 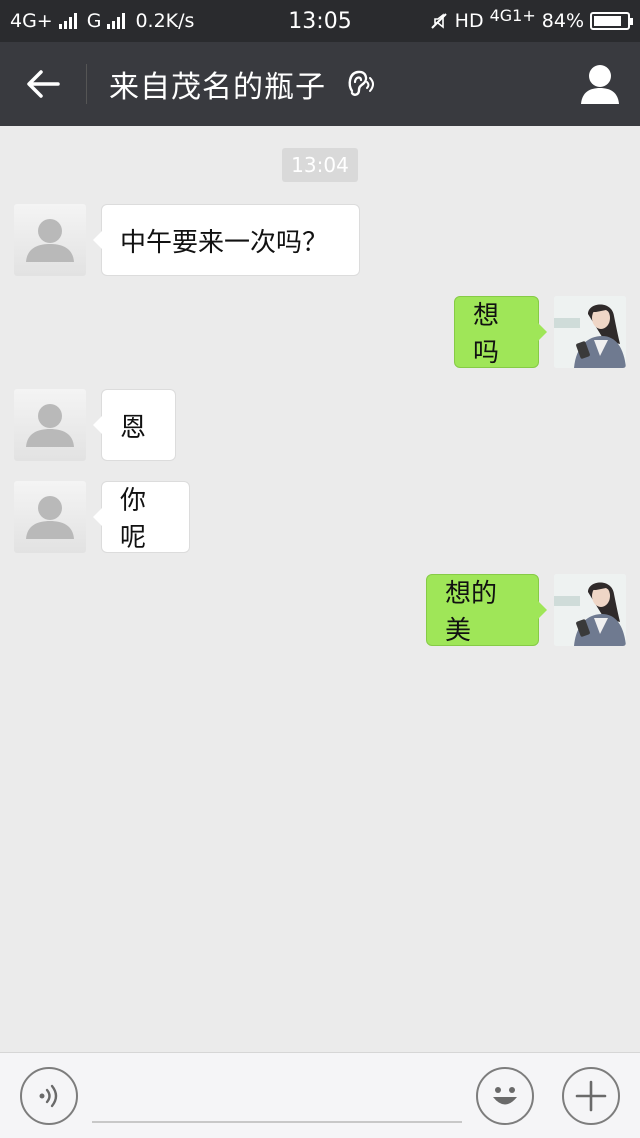 I want to click on message-timestamp: 13:04, so click(x=320, y=165).